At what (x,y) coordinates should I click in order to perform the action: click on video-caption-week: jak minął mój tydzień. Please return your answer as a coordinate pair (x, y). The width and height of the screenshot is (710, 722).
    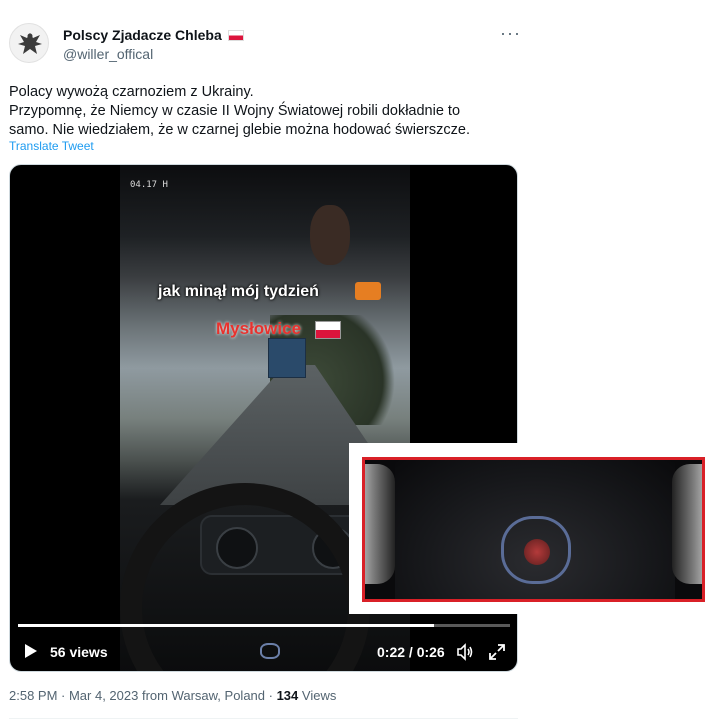
    Looking at the image, I should click on (238, 291).